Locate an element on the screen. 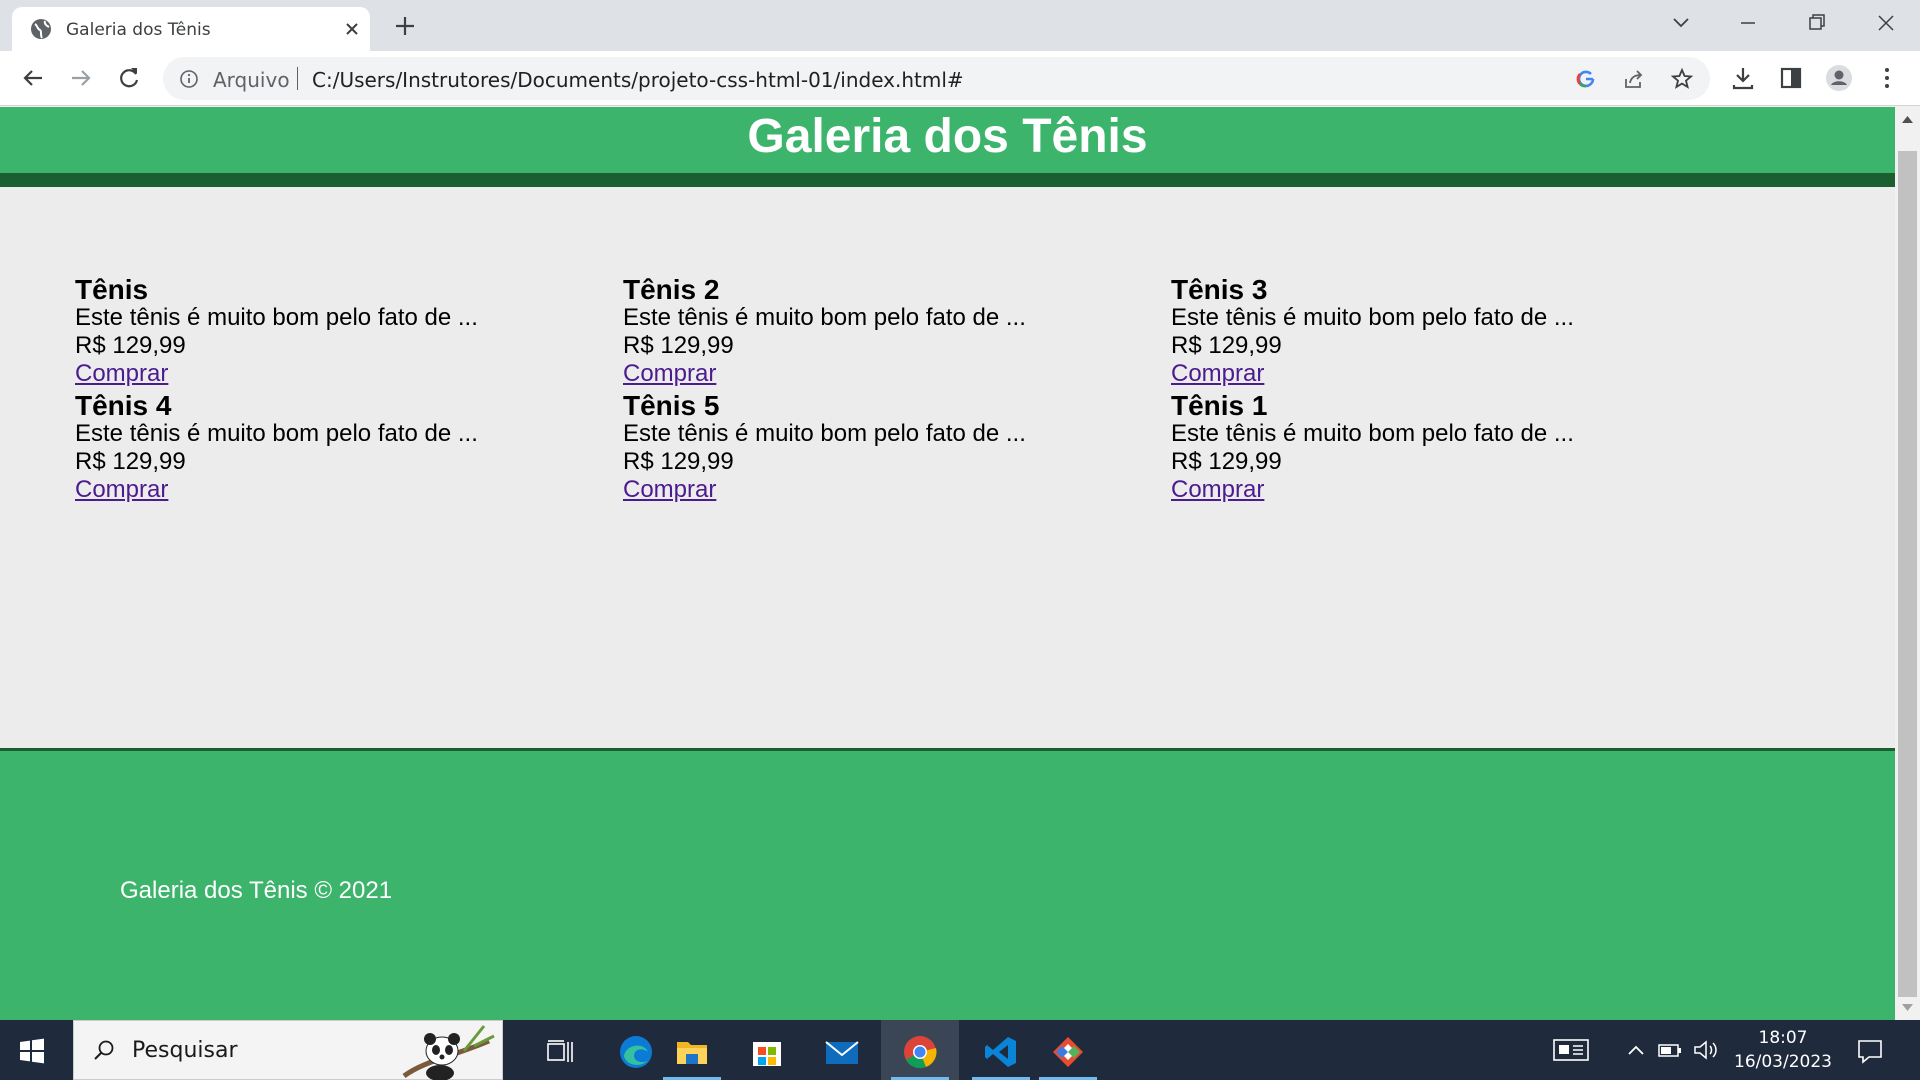 This screenshot has width=1920, height=1080. notification-center-icon is located at coordinates (1870, 1051).